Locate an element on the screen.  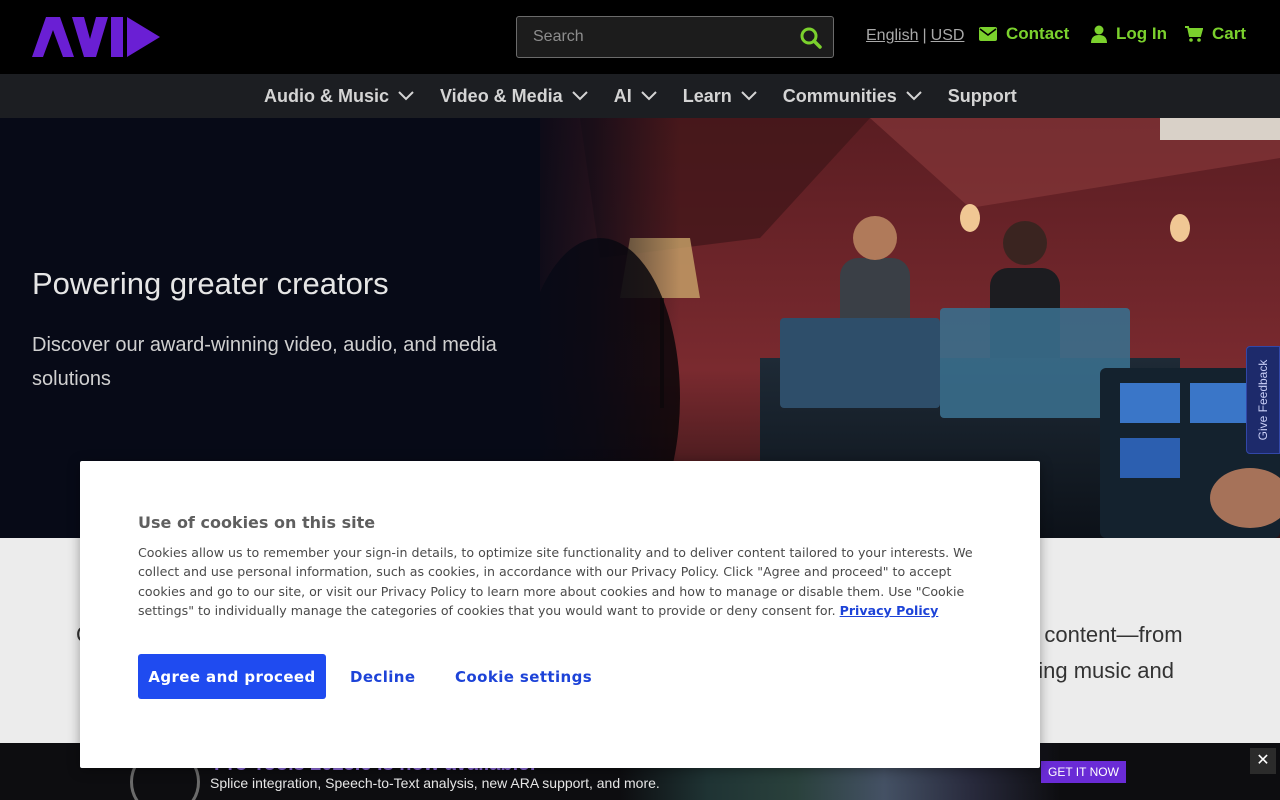
login-label: Log In is located at coordinates (1141, 33).